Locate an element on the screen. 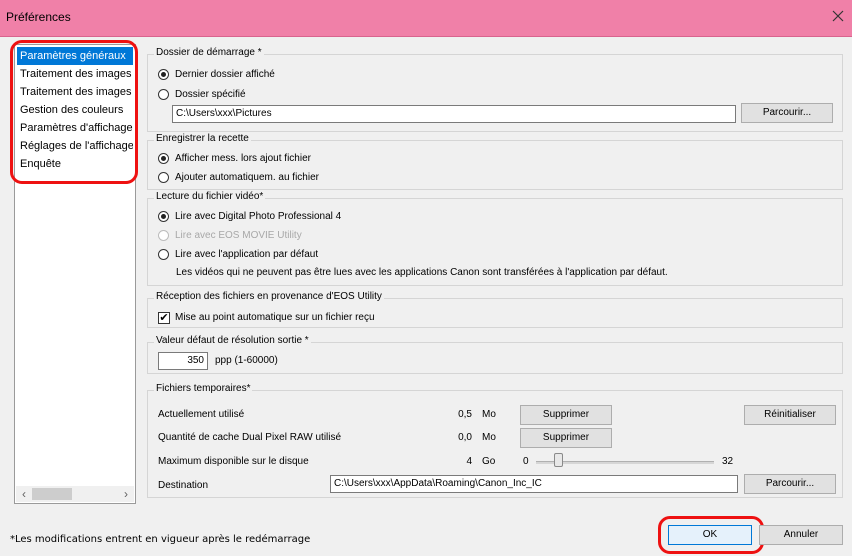 The height and width of the screenshot is (556, 852). resolution-unit: ppp (1-60000) is located at coordinates (246, 360).